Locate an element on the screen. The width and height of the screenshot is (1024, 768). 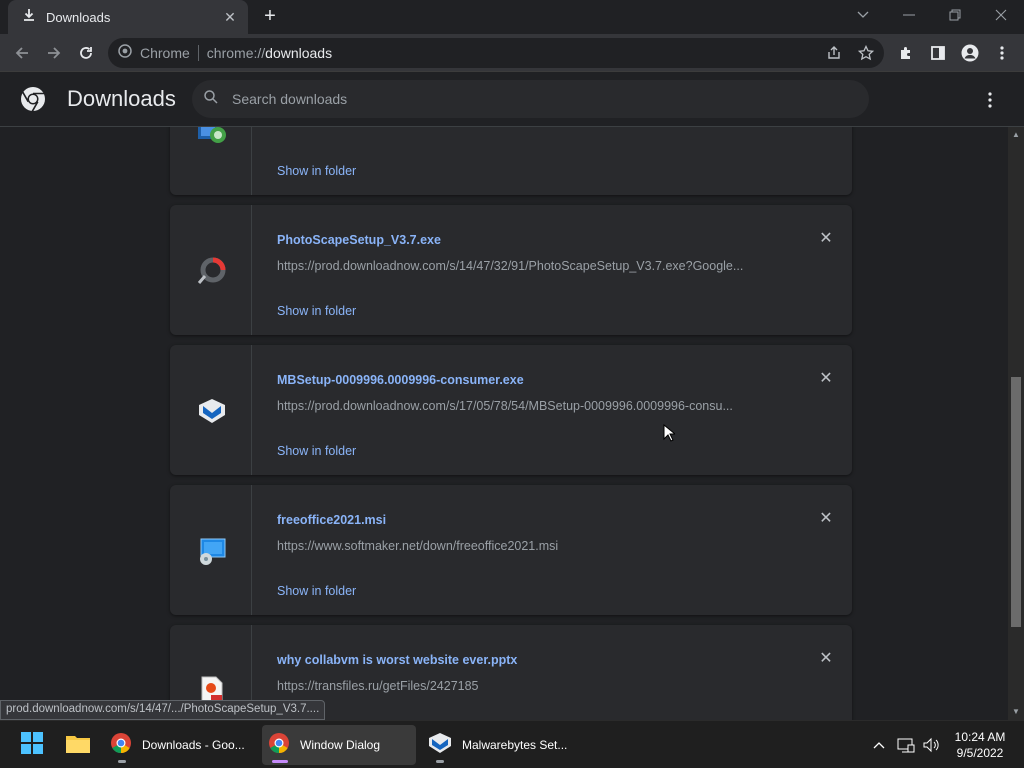
tab-title: Downloads is located at coordinates (78, 17).